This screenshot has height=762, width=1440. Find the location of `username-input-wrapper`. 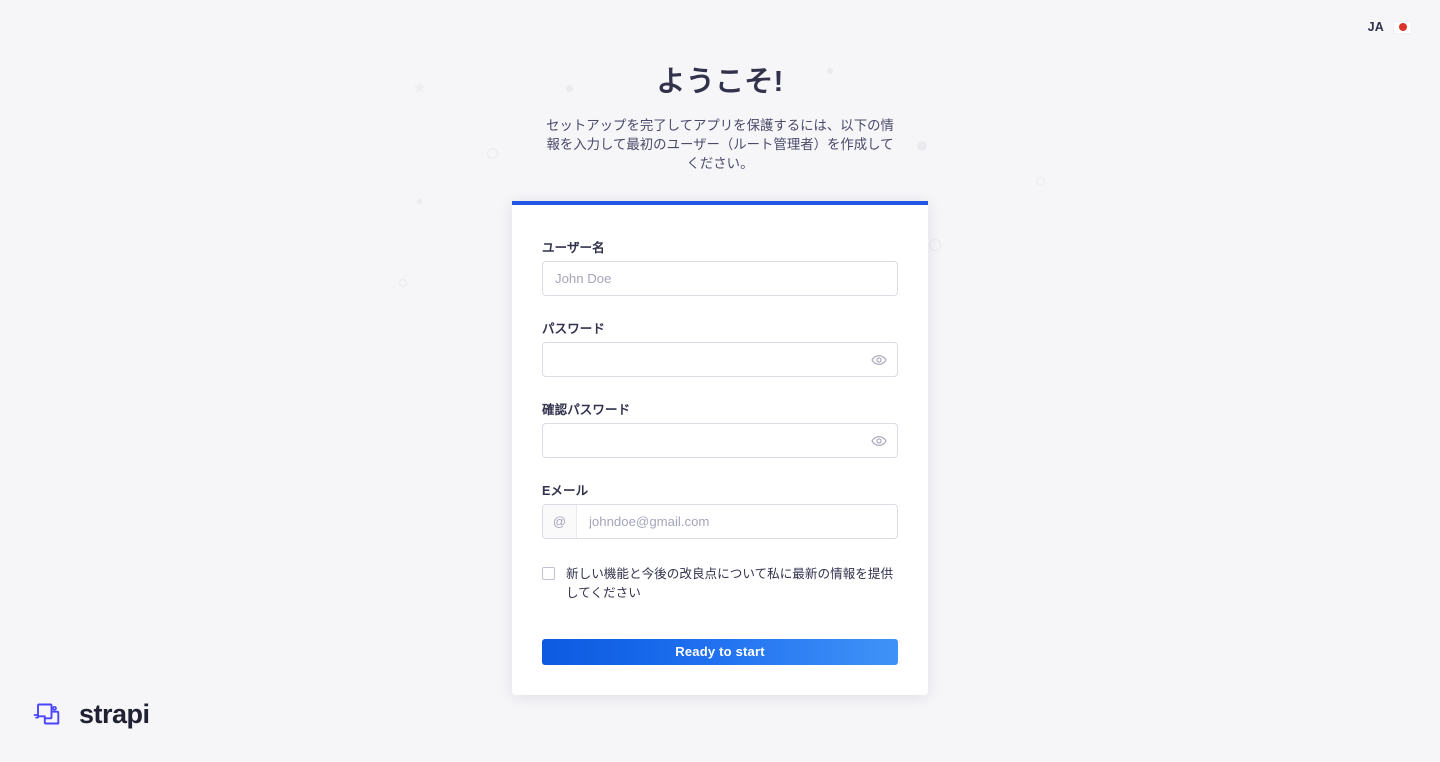

username-input-wrapper is located at coordinates (720, 279).